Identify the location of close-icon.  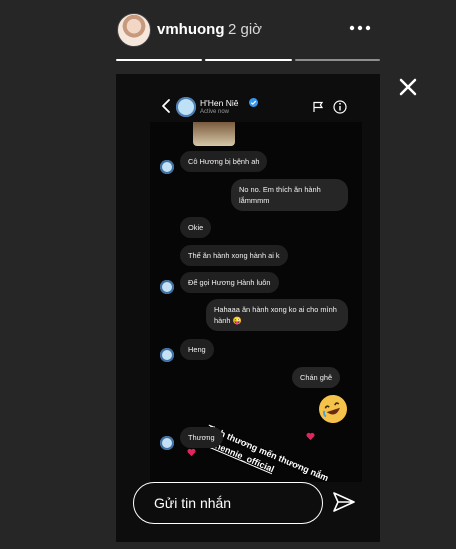
(408, 87).